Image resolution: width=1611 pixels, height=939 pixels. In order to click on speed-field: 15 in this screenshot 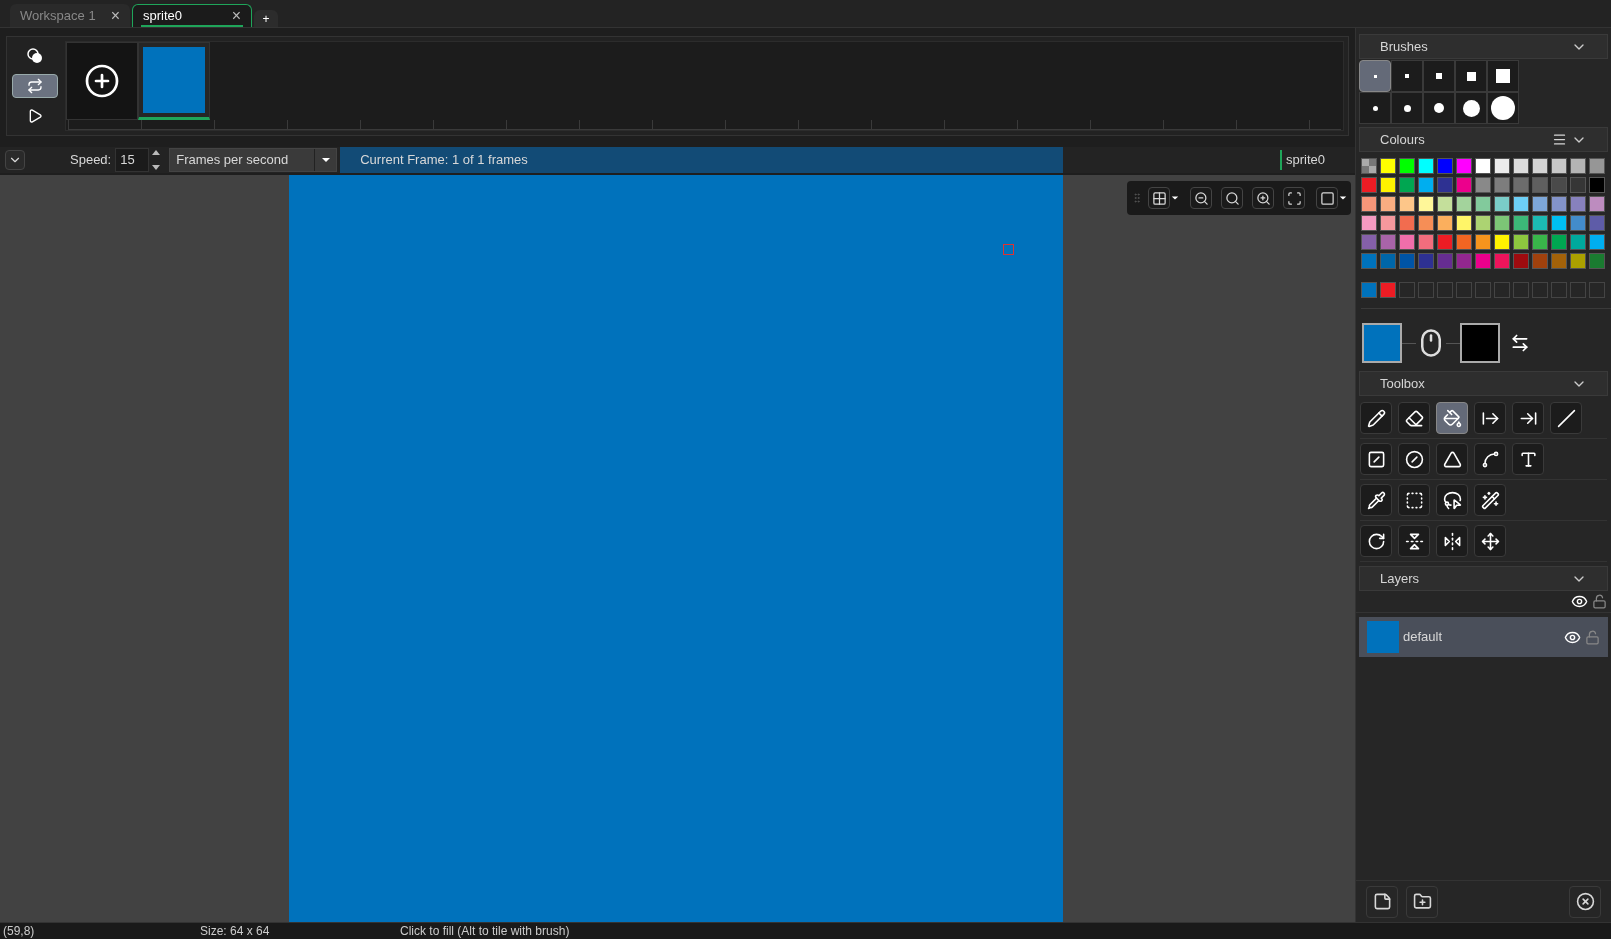, I will do `click(132, 160)`.